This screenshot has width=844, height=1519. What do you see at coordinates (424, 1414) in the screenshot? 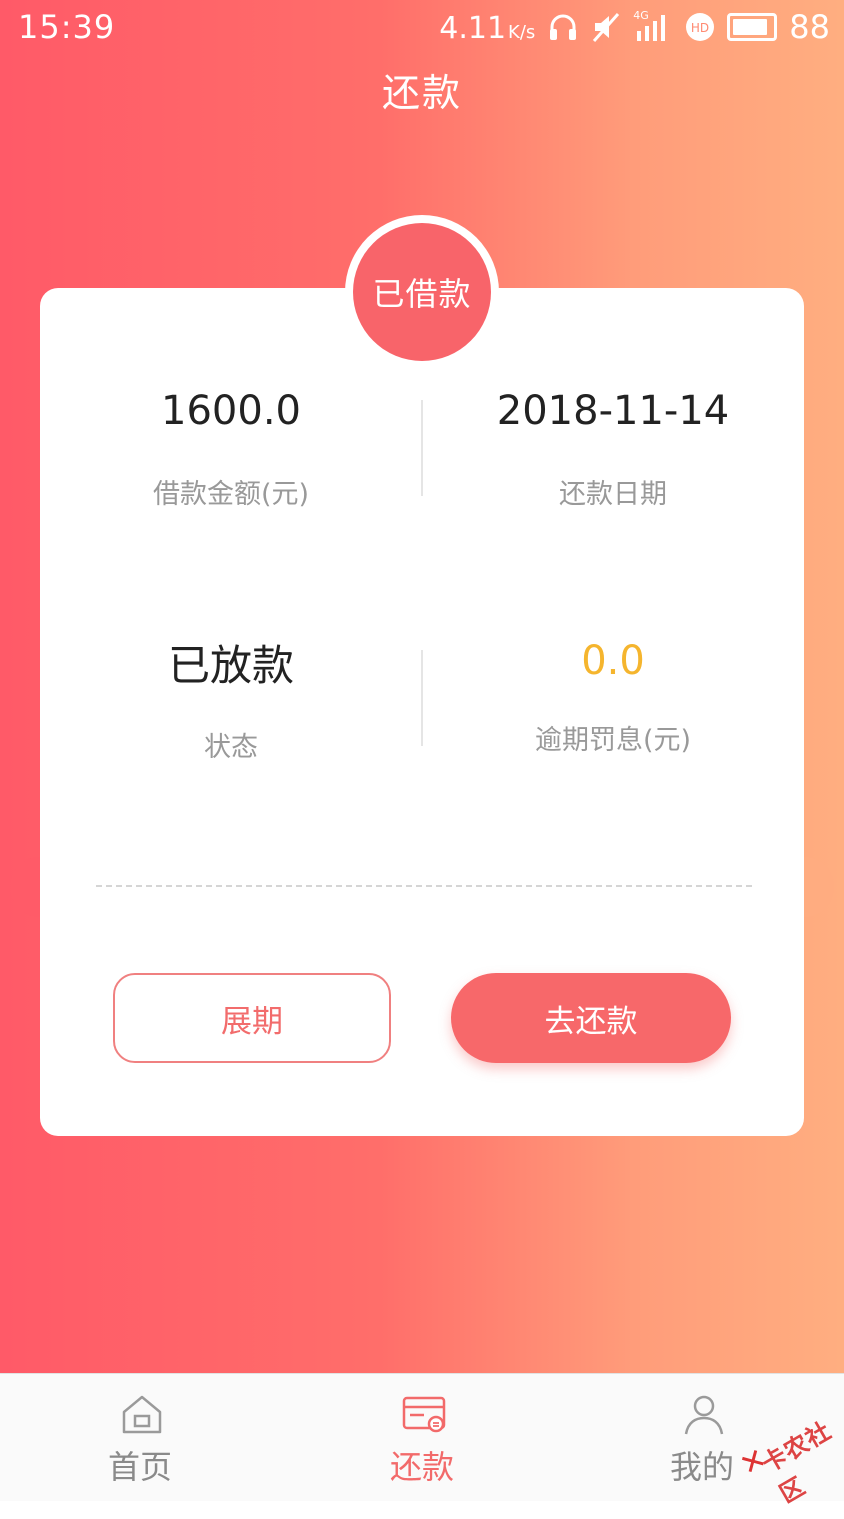
I see `repay-icon` at bounding box center [424, 1414].